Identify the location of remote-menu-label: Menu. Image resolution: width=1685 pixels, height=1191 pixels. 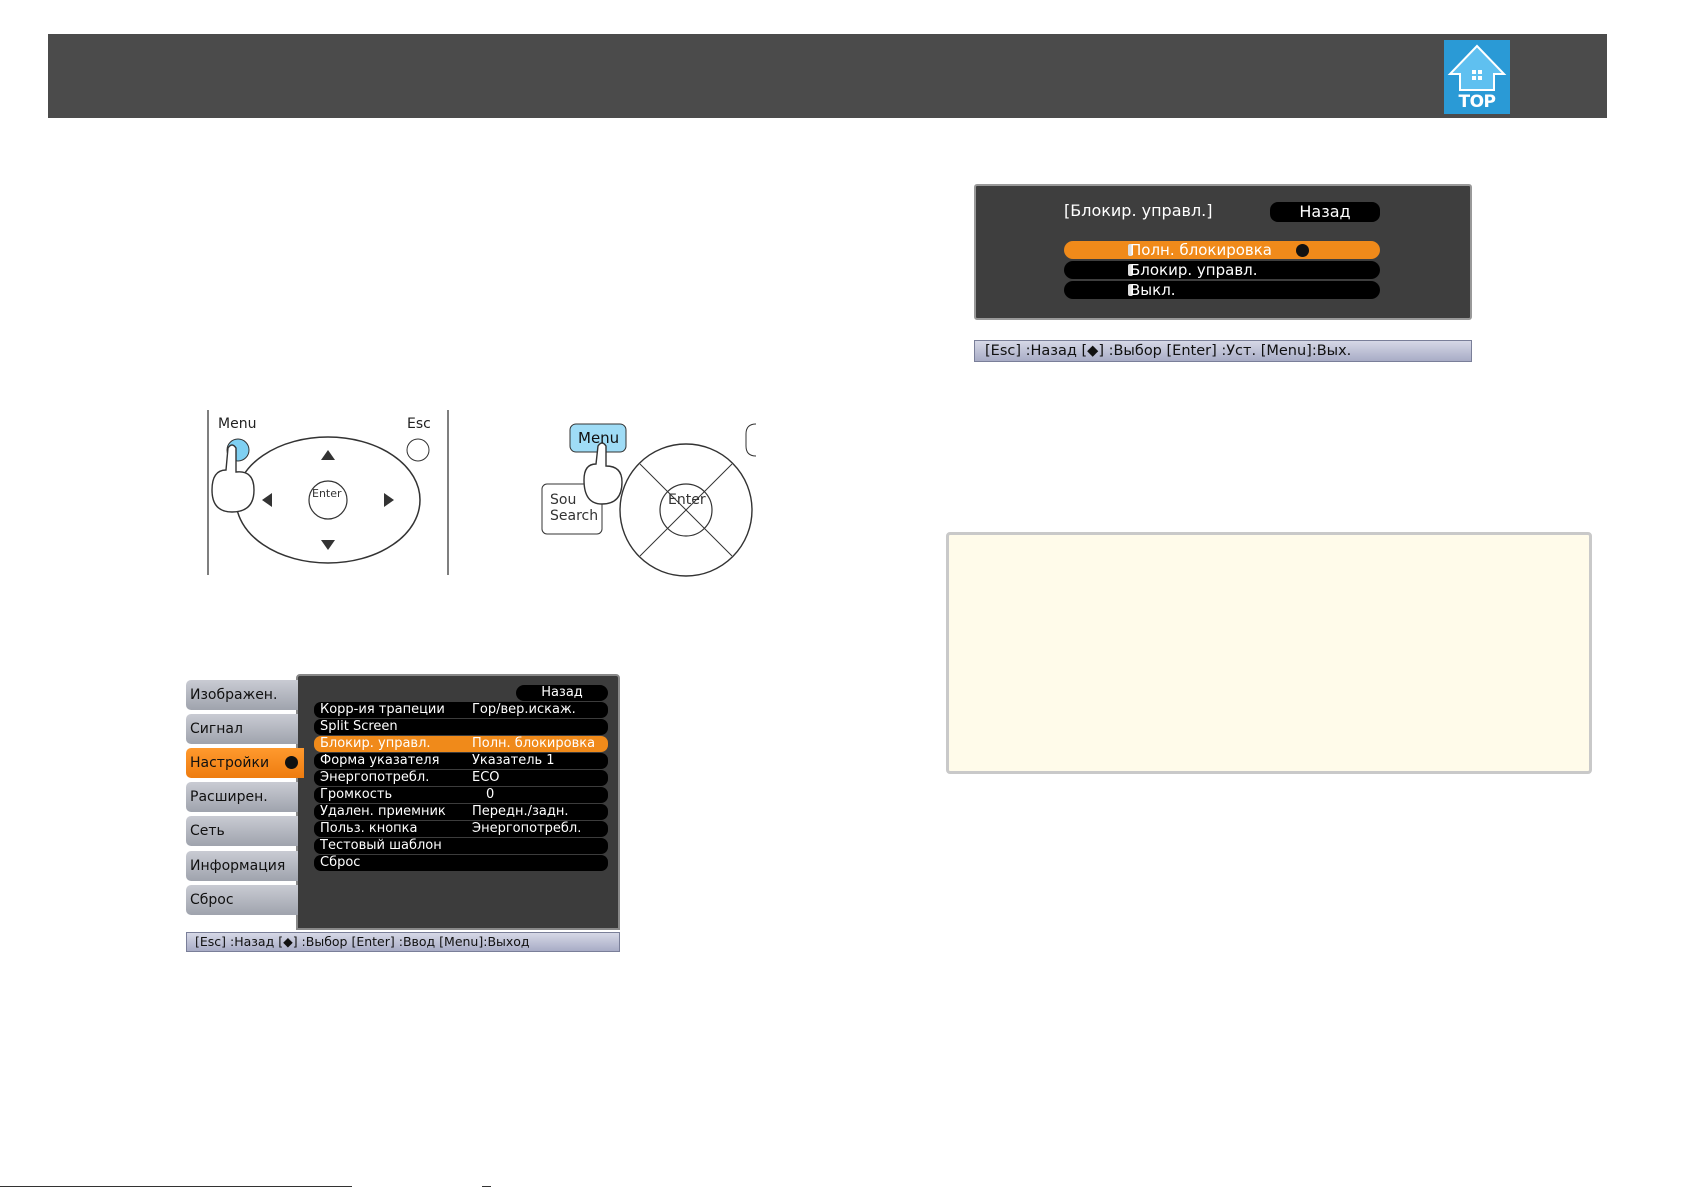
(237, 424).